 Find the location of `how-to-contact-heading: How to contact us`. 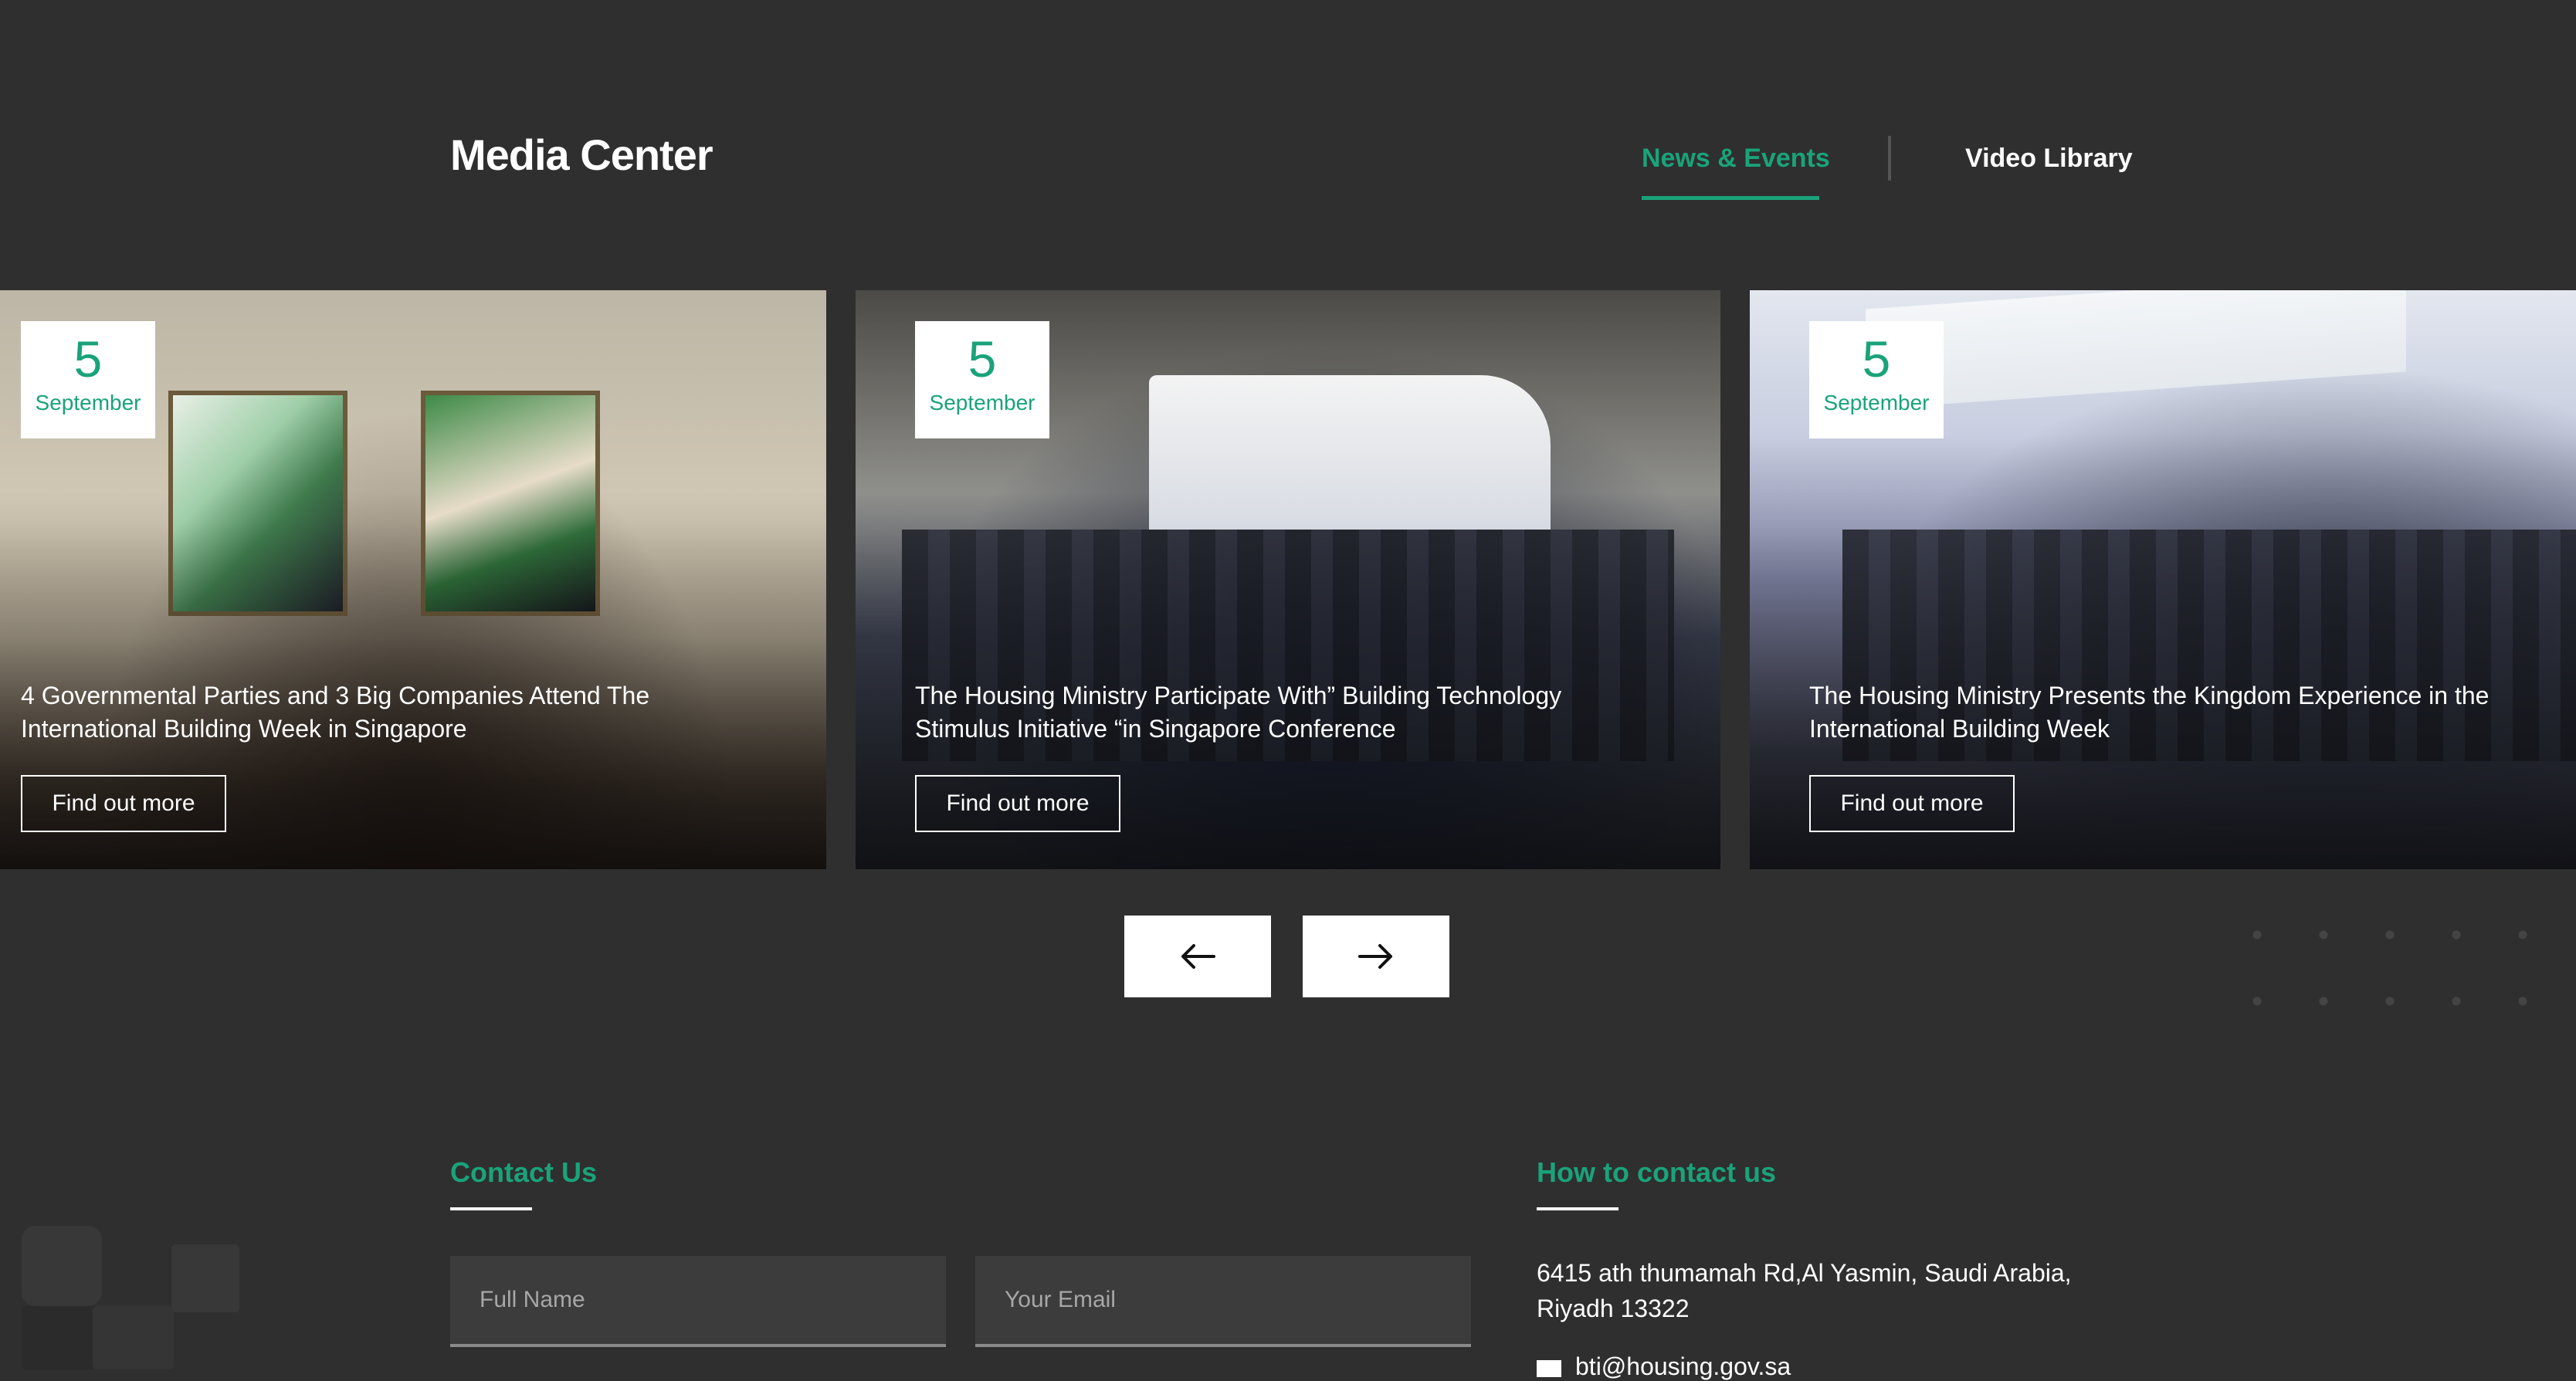

how-to-contact-heading: How to contact us is located at coordinates (1657, 1172).